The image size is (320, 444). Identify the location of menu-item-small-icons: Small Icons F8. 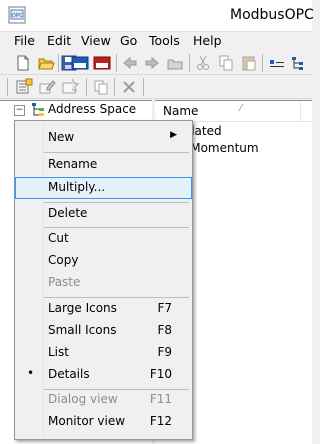
(103, 331).